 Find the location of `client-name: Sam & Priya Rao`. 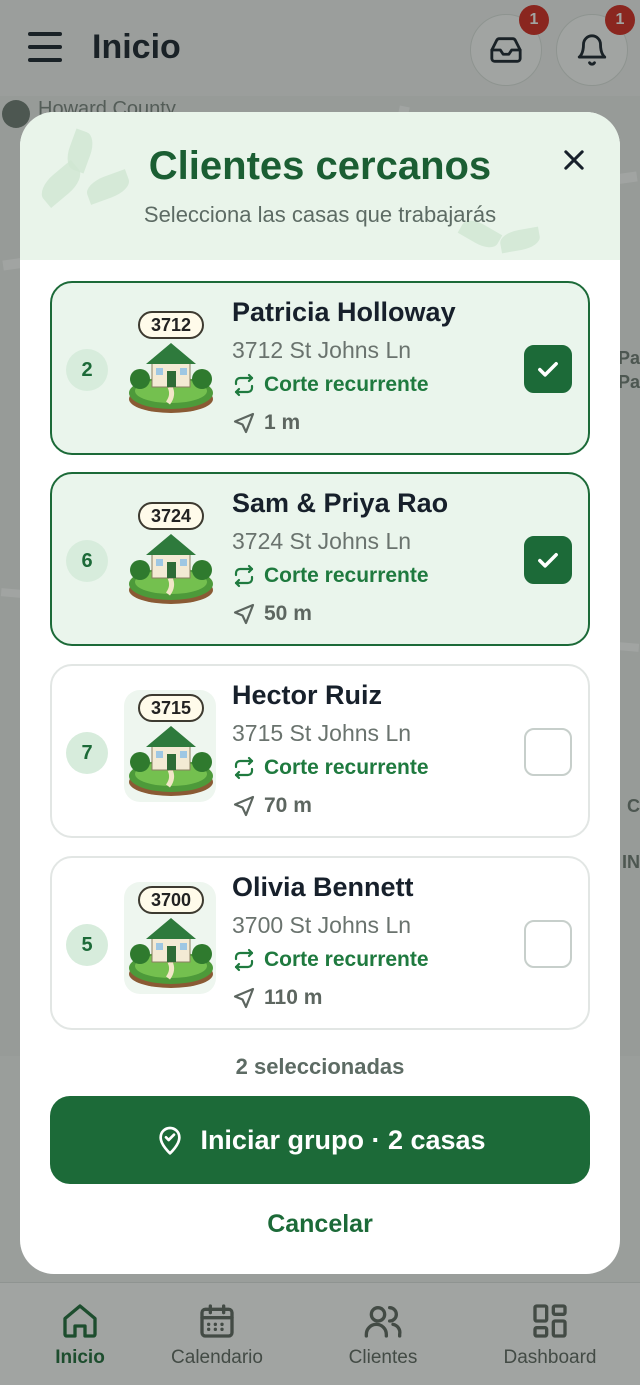

client-name: Sam & Priya Rao is located at coordinates (340, 503).